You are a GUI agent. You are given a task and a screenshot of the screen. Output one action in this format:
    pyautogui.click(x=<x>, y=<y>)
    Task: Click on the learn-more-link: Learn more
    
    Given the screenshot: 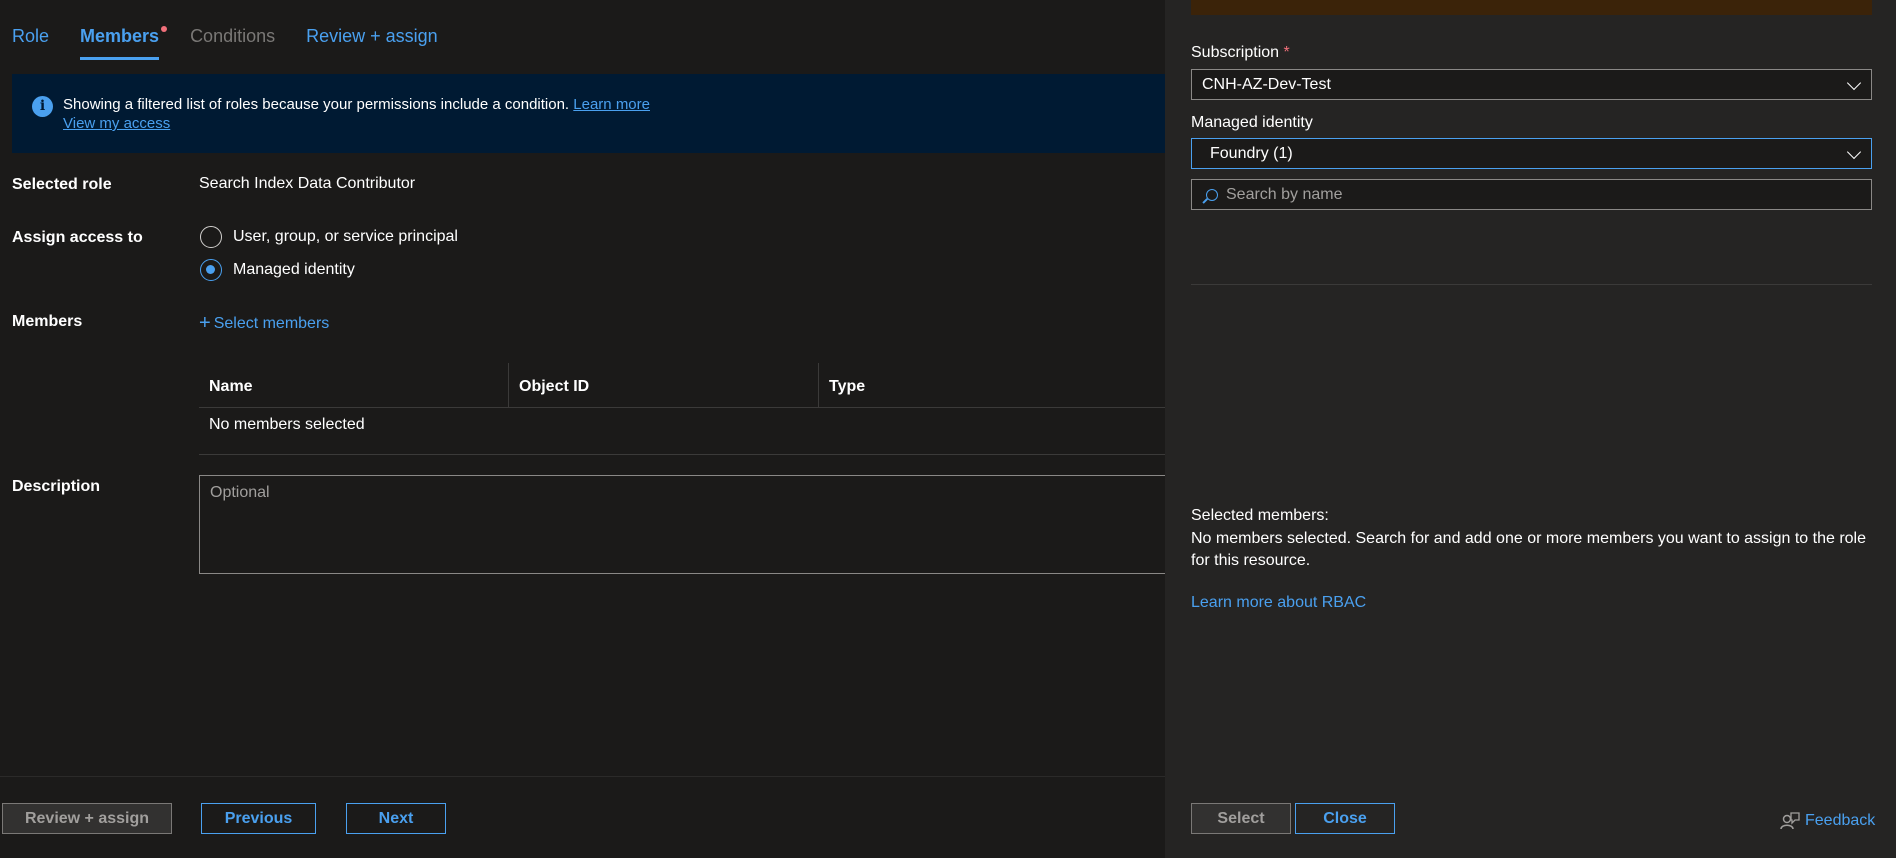 What is the action you would take?
    pyautogui.click(x=611, y=104)
    